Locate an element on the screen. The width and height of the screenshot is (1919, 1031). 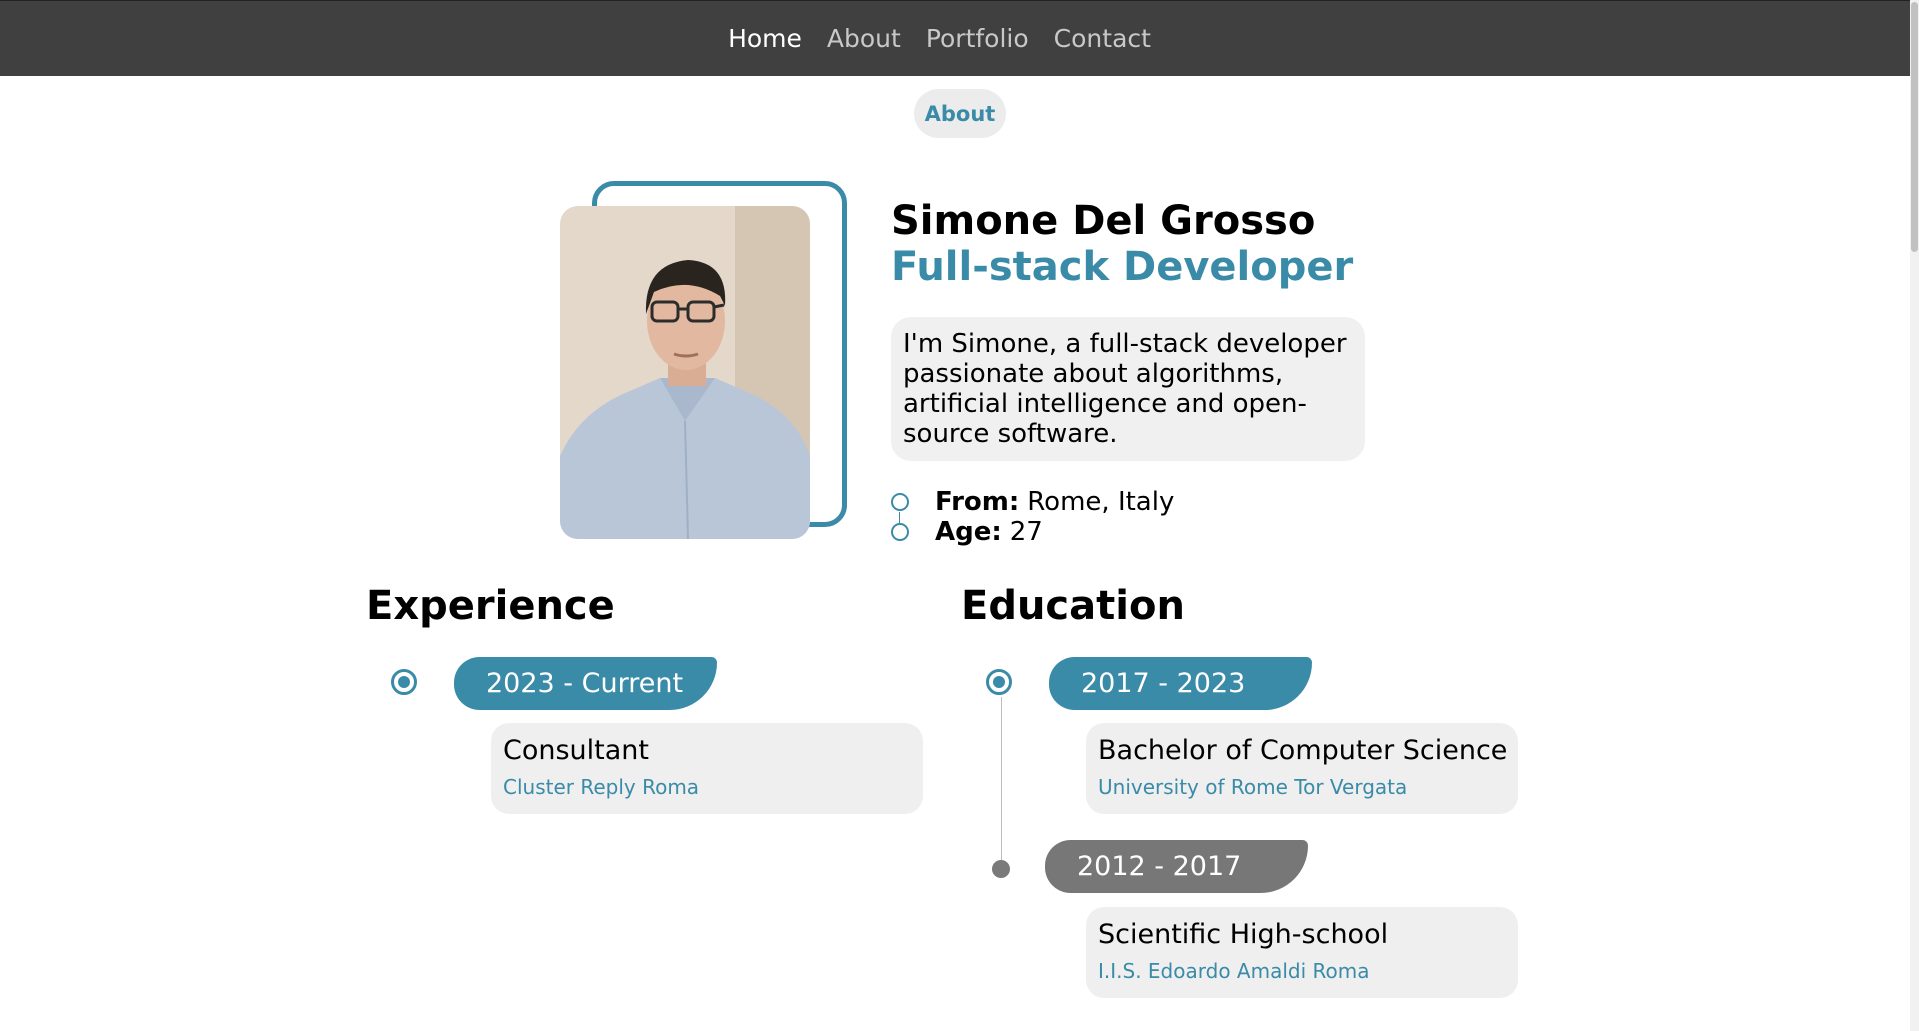
experience-heading: Experience is located at coordinates (490, 606).